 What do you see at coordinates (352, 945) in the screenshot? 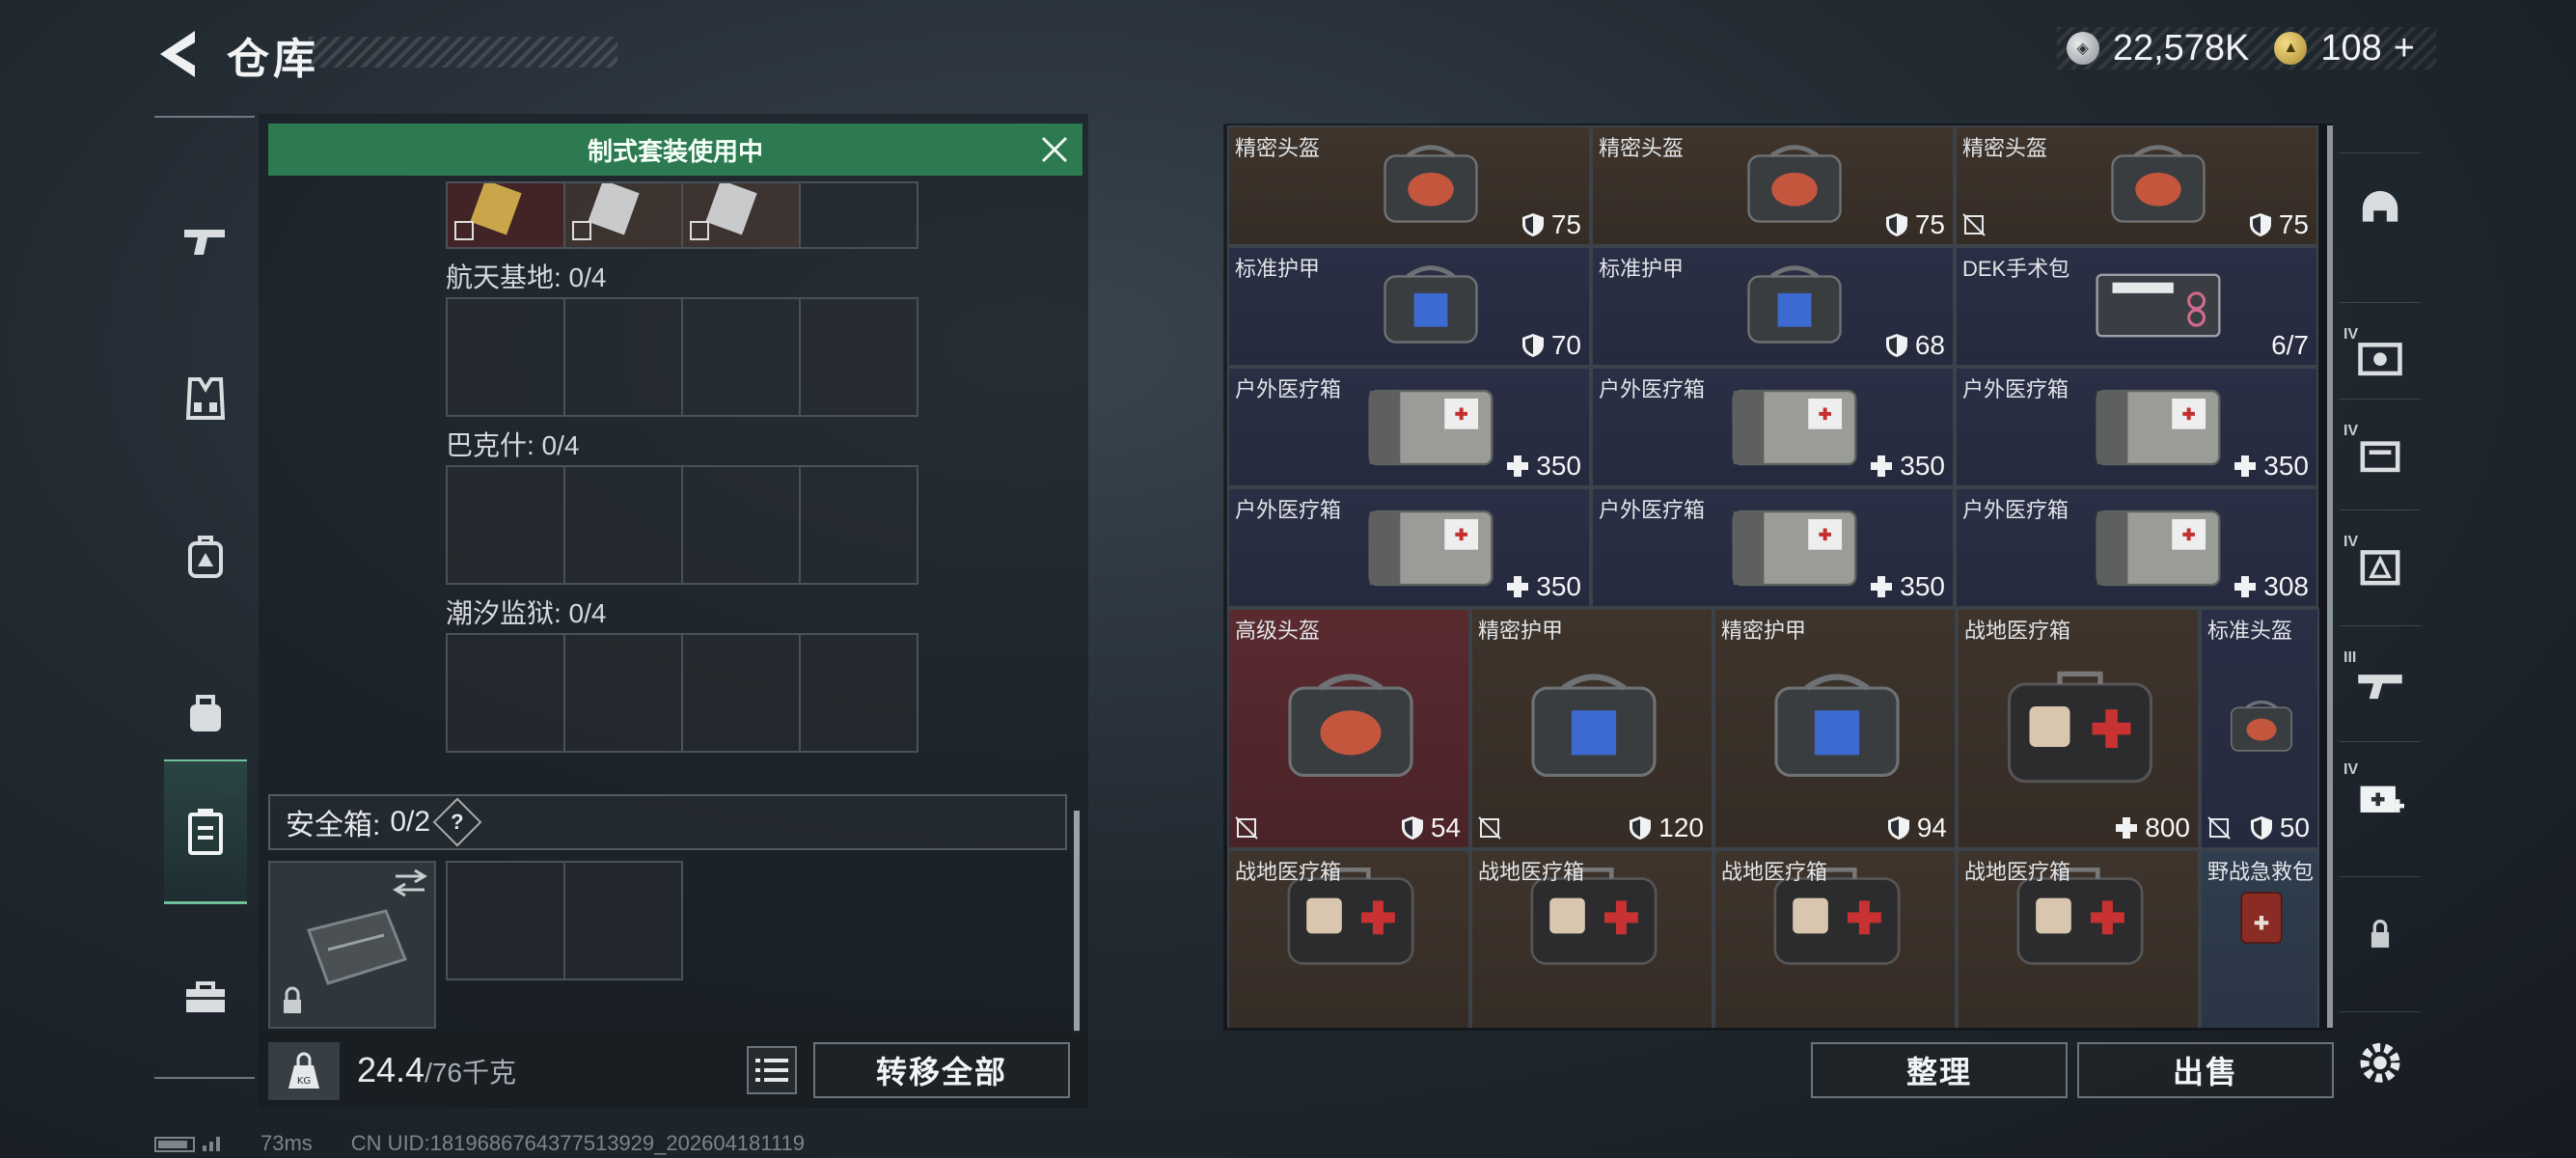
I see `safe-box-item` at bounding box center [352, 945].